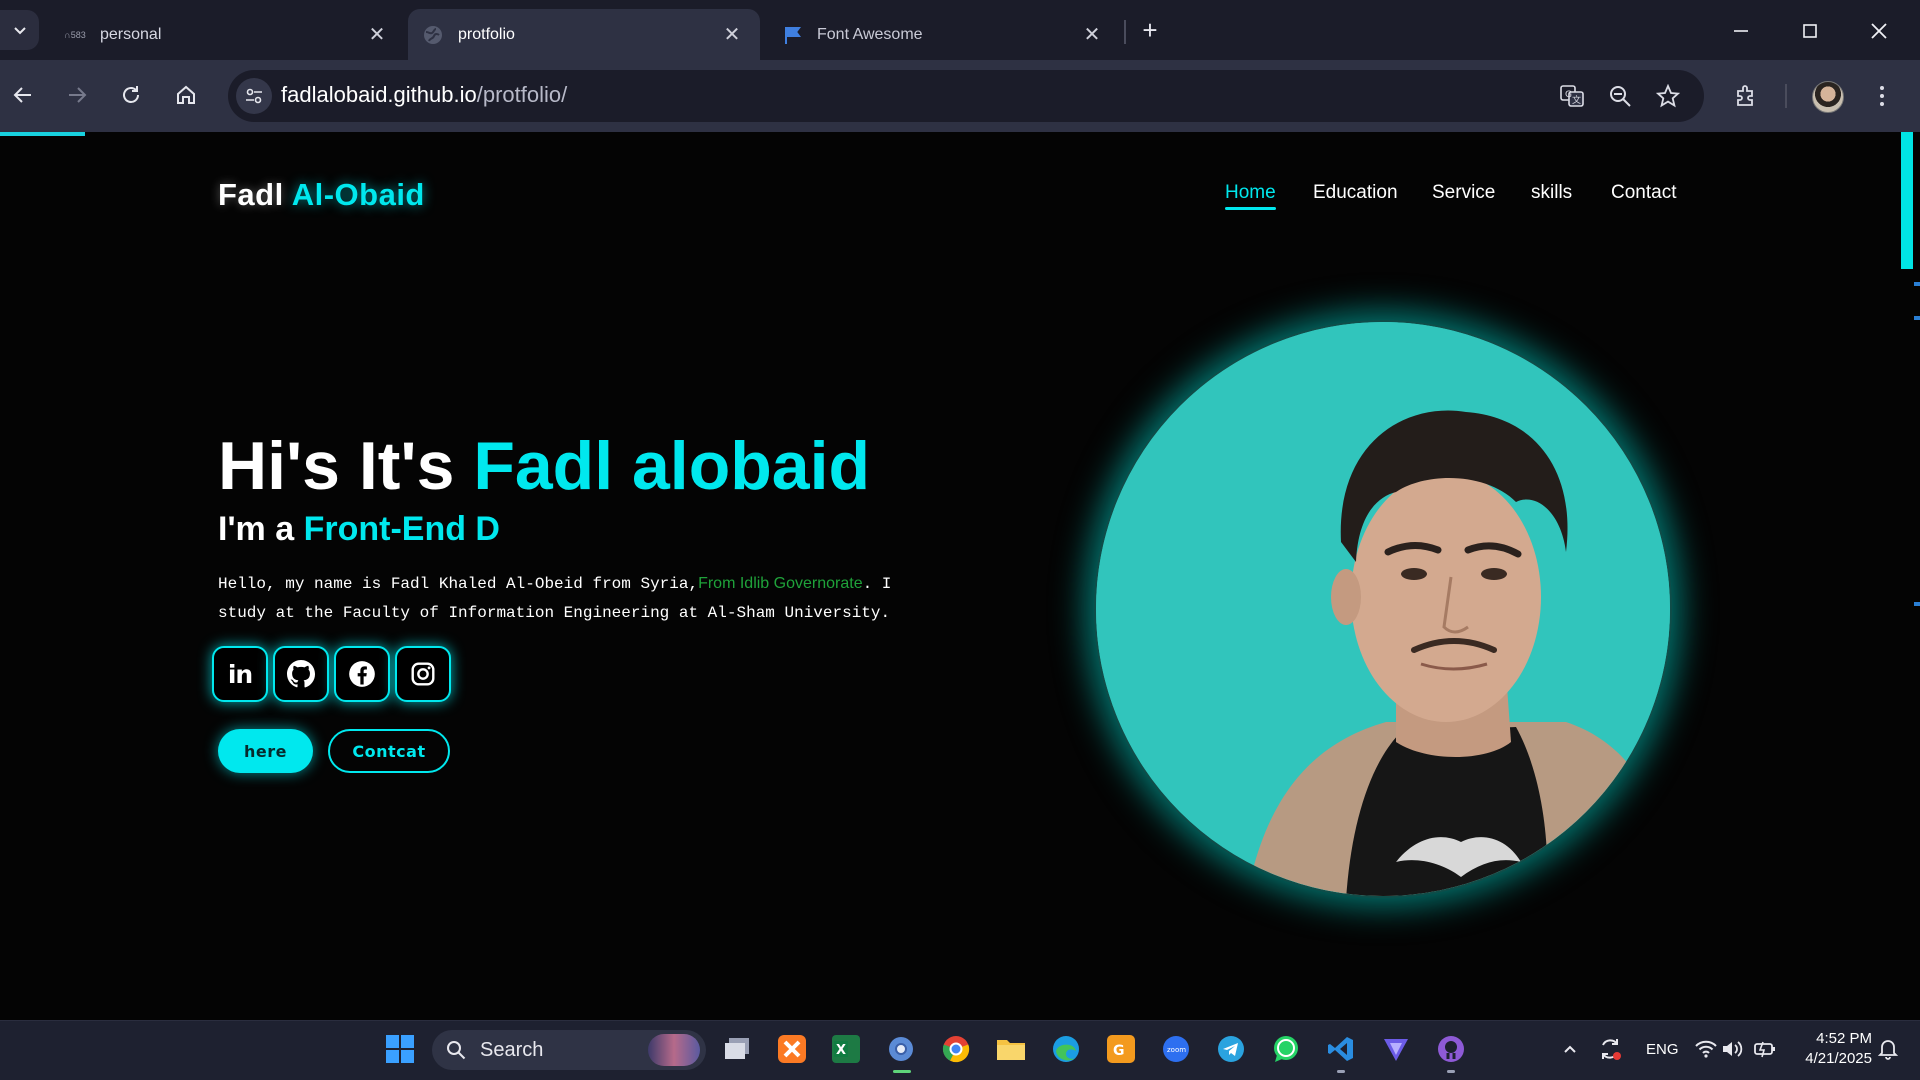 Image resolution: width=1920 pixels, height=1080 pixels. I want to click on vpn-icon, so click(1396, 1049).